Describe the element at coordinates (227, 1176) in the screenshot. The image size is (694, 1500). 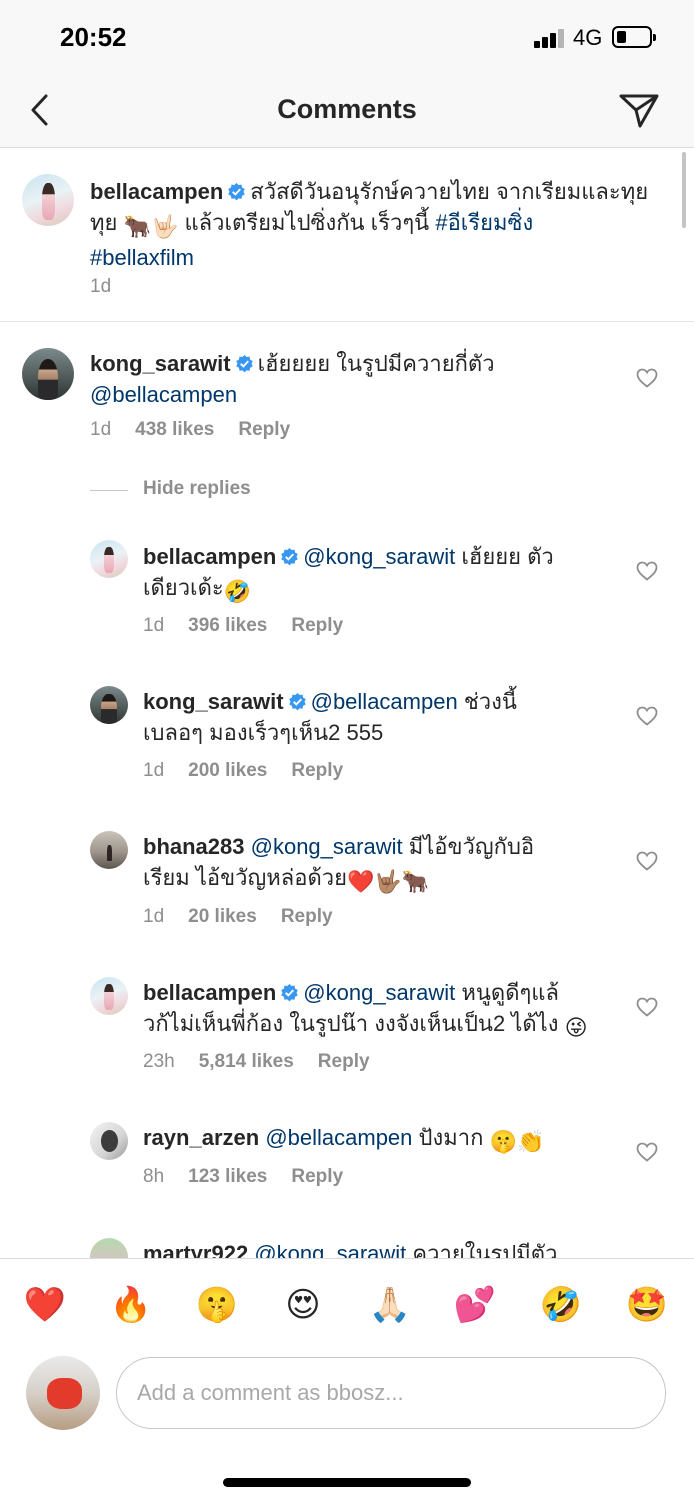
I see `likes-count: 123 likes` at that location.